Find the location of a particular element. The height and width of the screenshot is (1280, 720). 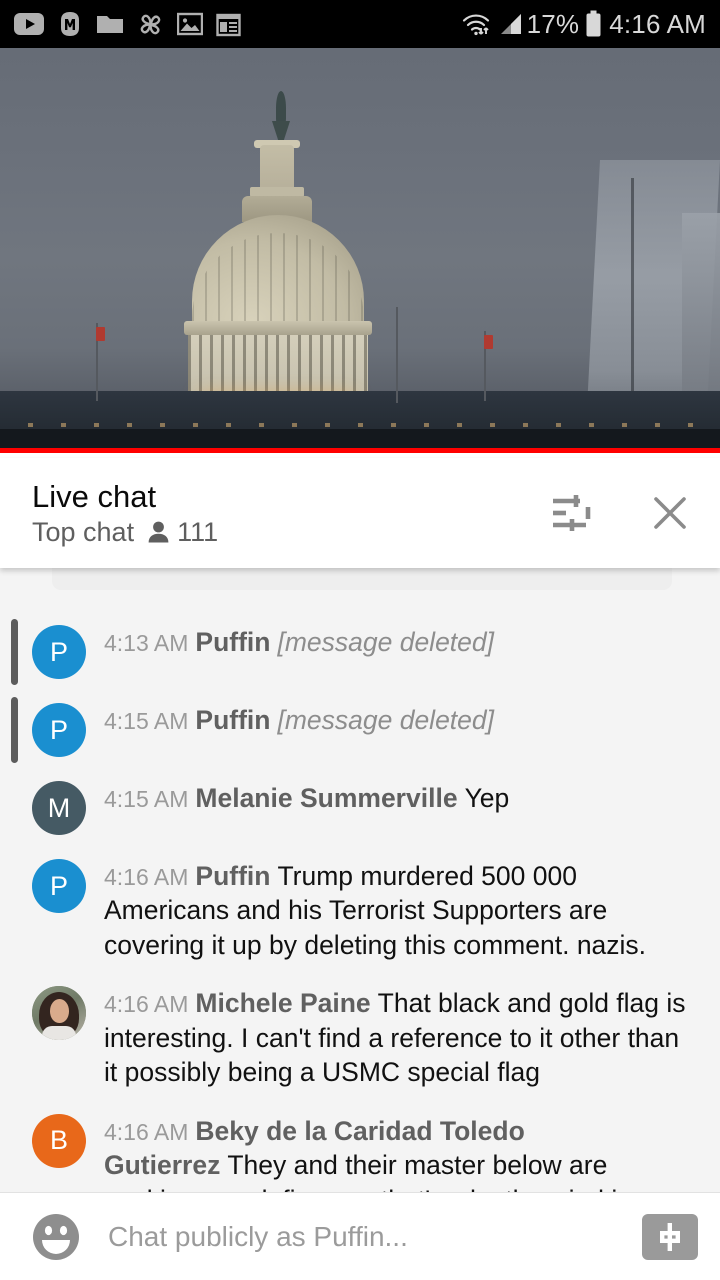

message-timestamp: 4:13 AM is located at coordinates (146, 643).